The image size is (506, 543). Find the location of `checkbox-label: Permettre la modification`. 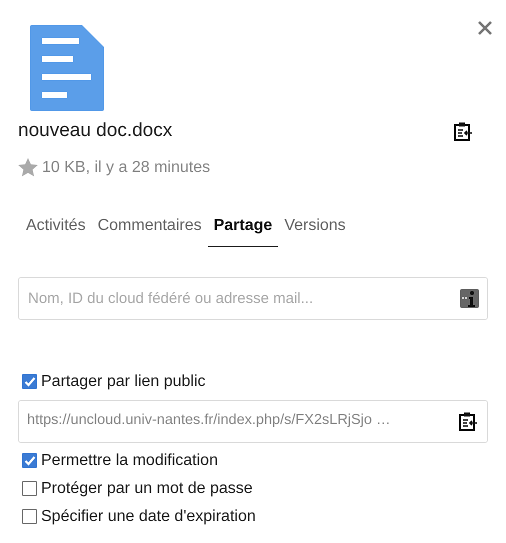

checkbox-label: Permettre la modification is located at coordinates (129, 460).